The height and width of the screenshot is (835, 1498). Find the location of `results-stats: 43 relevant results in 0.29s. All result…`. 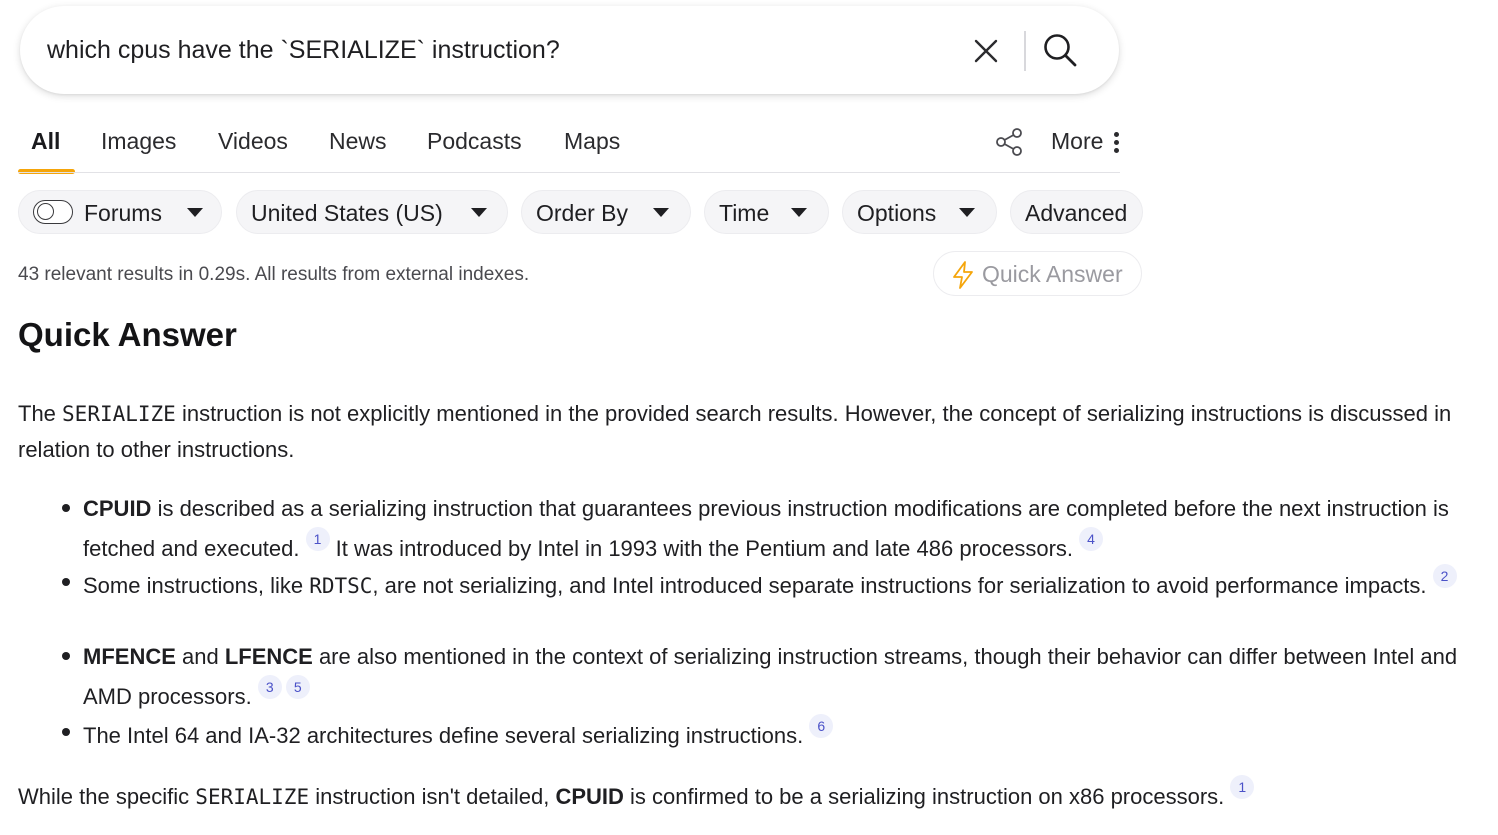

results-stats: 43 relevant results in 0.29s. All result… is located at coordinates (274, 274).